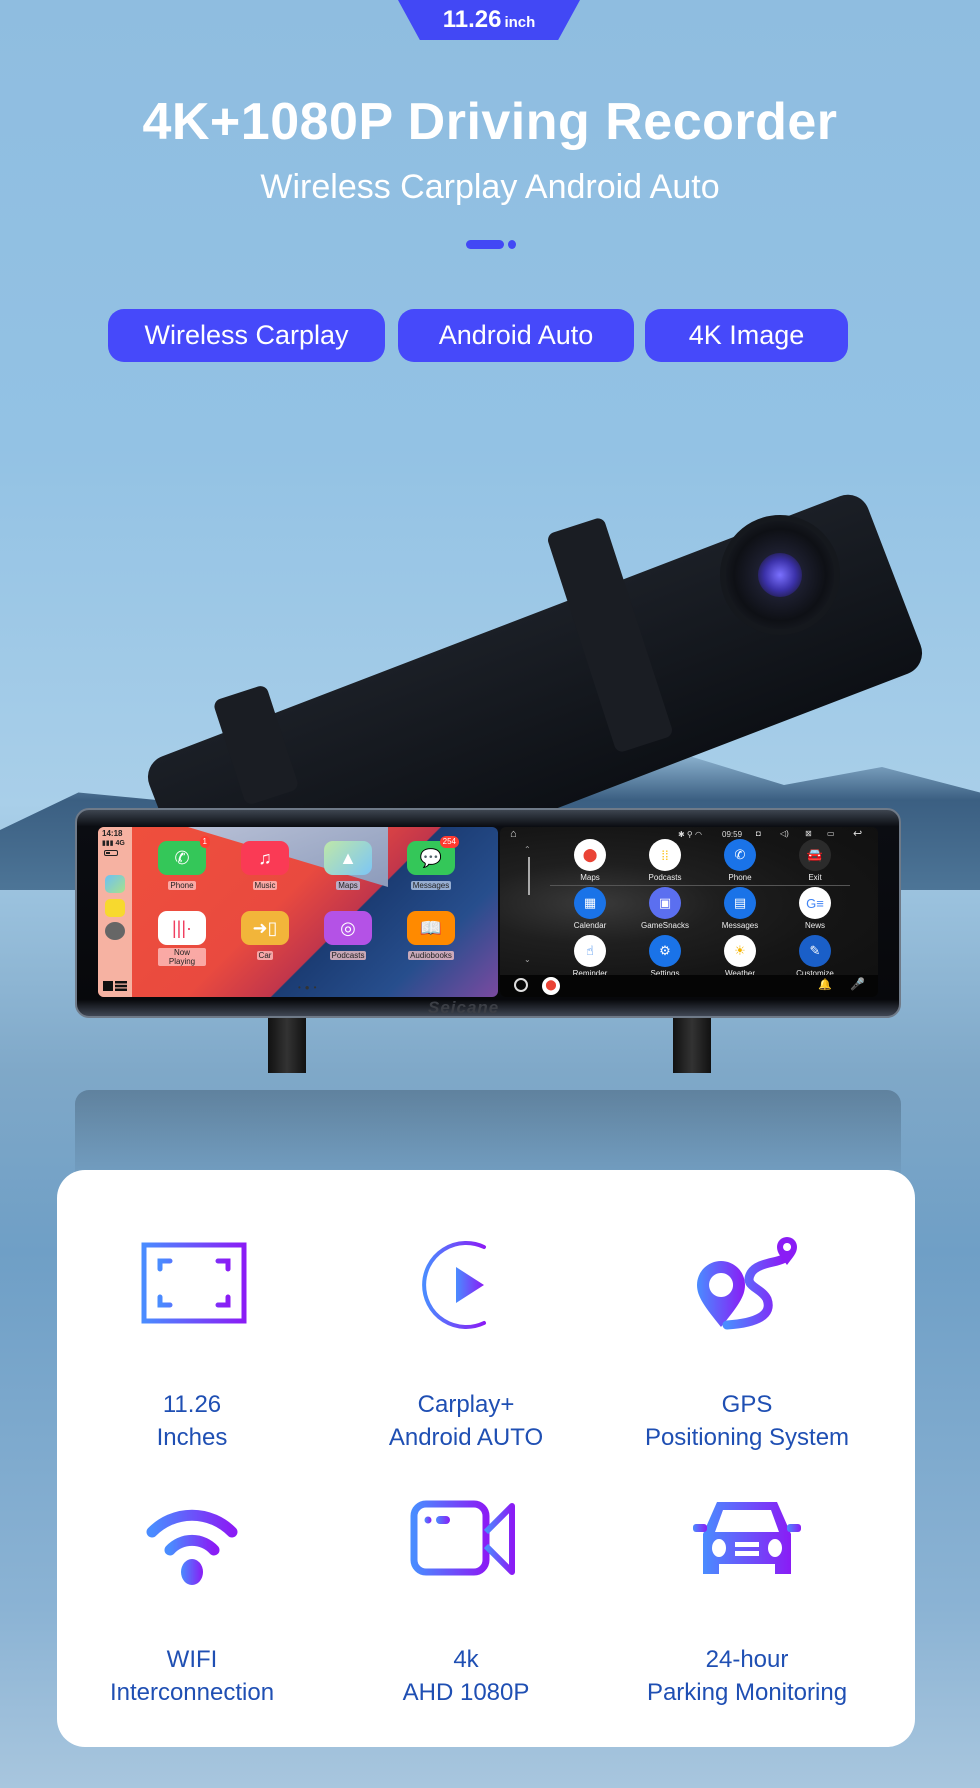  I want to click on android-nav-bar: ⬤ 🔔 🎤, so click(689, 986).